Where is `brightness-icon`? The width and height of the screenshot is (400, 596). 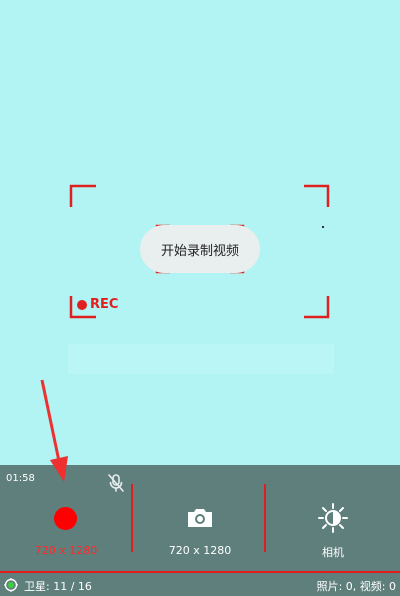 brightness-icon is located at coordinates (333, 518).